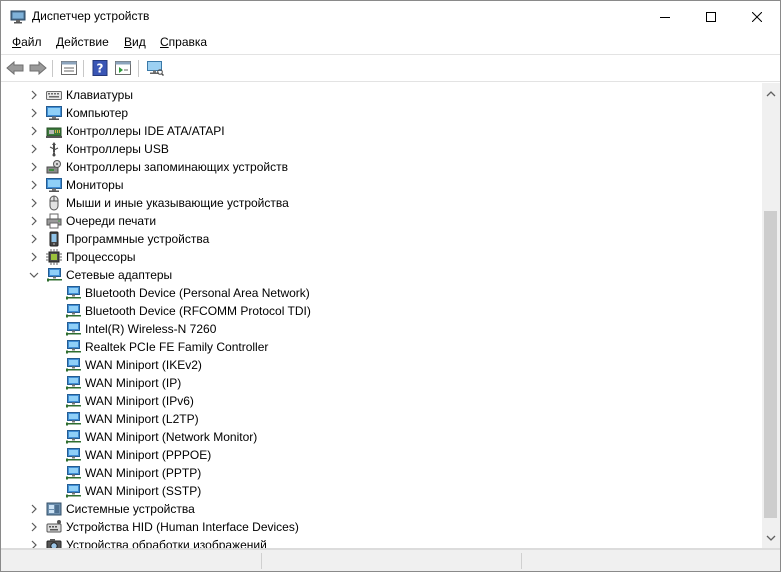 This screenshot has width=781, height=572. I want to click on tree-category: Устройства HID (Human Interface Devices), so click(381, 527).